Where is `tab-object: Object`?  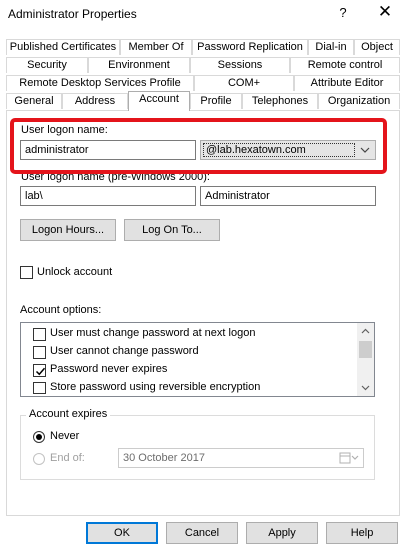
tab-object: Object is located at coordinates (377, 47).